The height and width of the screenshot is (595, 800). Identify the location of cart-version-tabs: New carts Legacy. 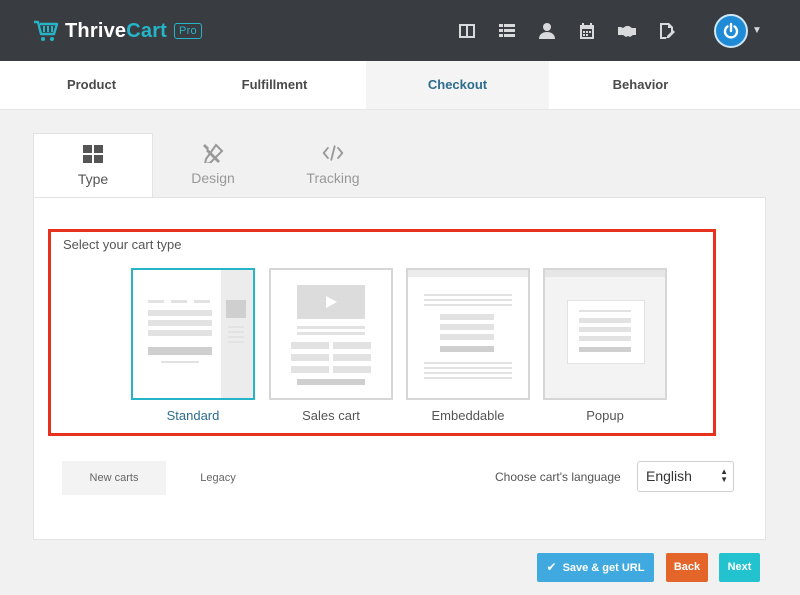
(166, 478).